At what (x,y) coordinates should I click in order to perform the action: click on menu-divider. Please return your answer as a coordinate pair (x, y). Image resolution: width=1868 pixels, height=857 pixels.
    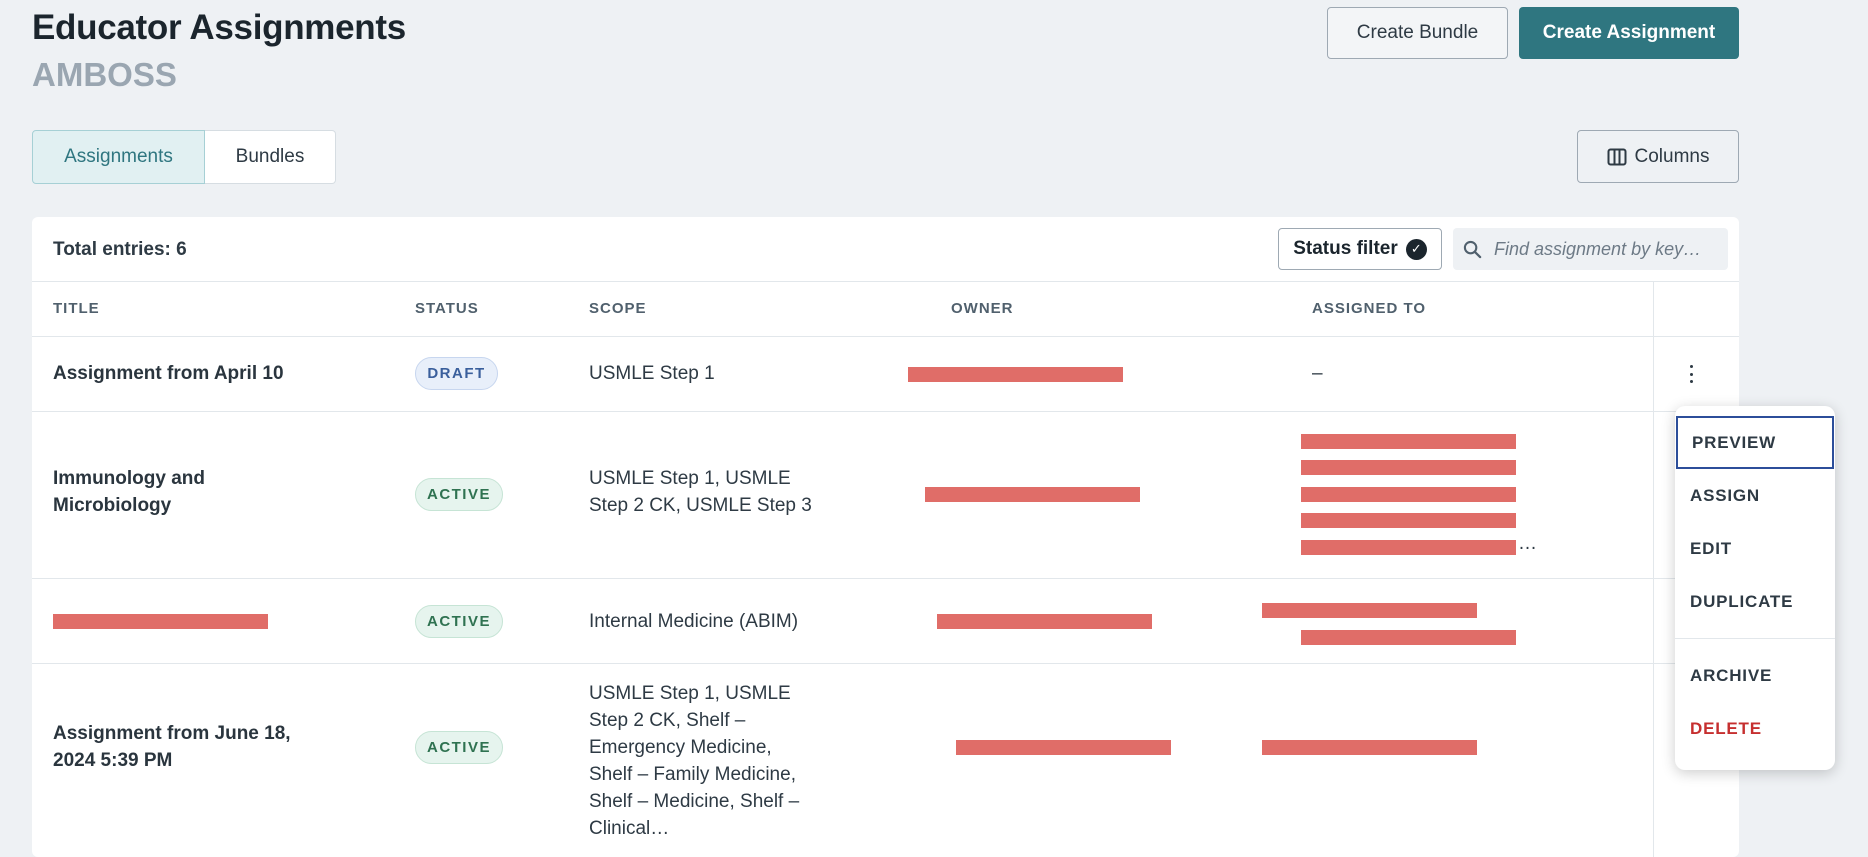
    Looking at the image, I should click on (1755, 638).